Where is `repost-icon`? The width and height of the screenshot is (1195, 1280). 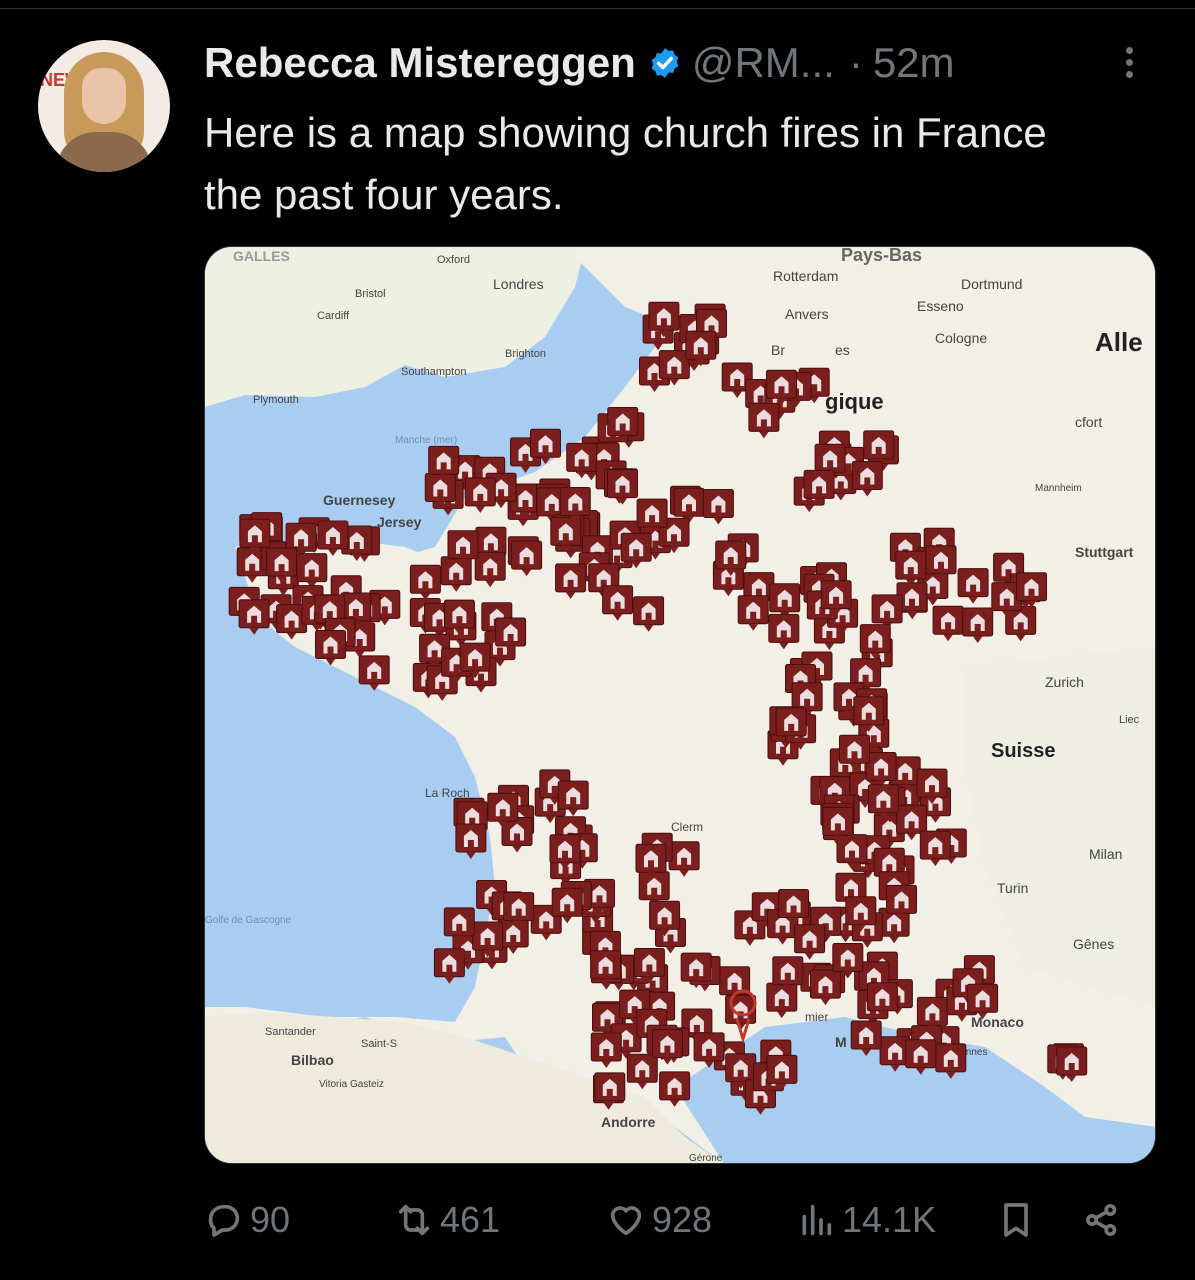 repost-icon is located at coordinates (414, 1220).